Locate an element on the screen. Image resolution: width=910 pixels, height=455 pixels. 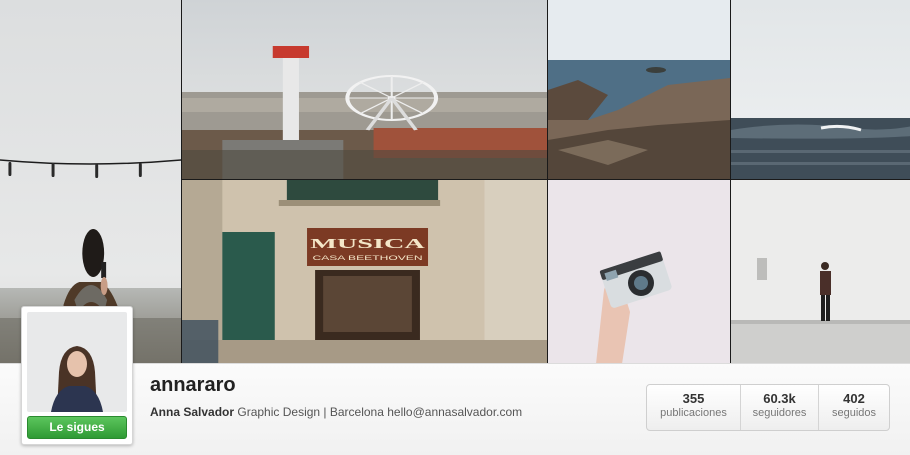
profile-avatar-card: Le sigues is located at coordinates (77, 375).